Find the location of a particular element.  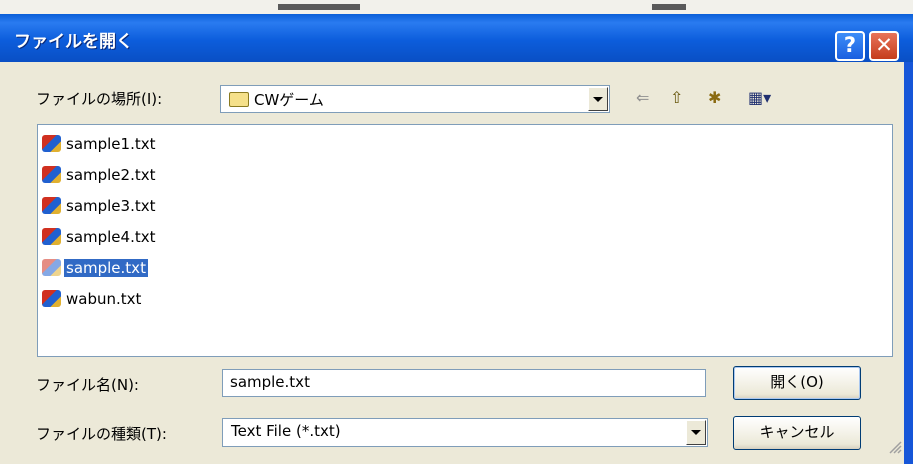

back-icon: ⇐ is located at coordinates (642, 98).